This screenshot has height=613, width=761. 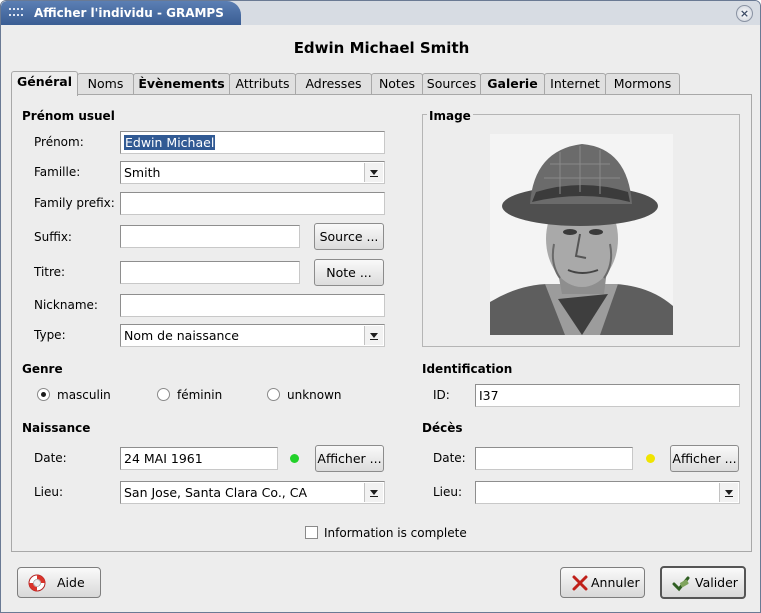 What do you see at coordinates (381, 48) in the screenshot?
I see `person-name-heading: Edwin Michael Smith` at bounding box center [381, 48].